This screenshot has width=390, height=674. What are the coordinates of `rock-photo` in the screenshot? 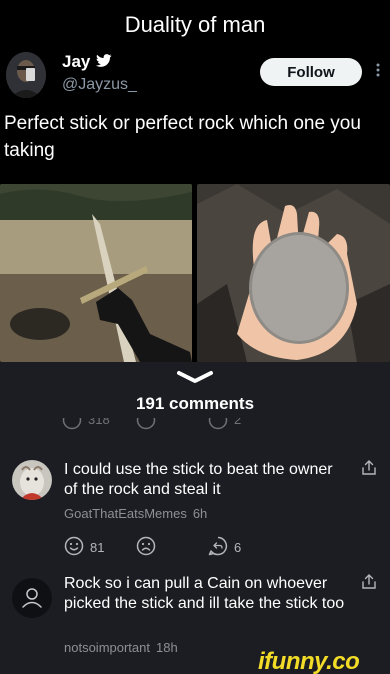 It's located at (293, 273).